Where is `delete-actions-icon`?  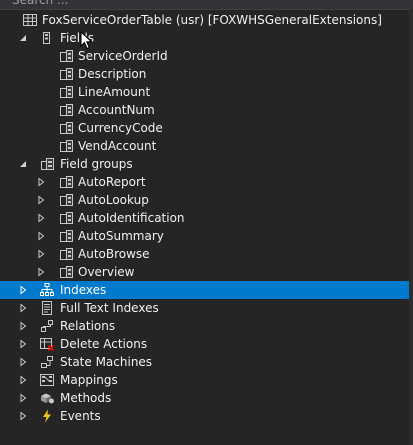
delete-actions-icon is located at coordinates (47, 344).